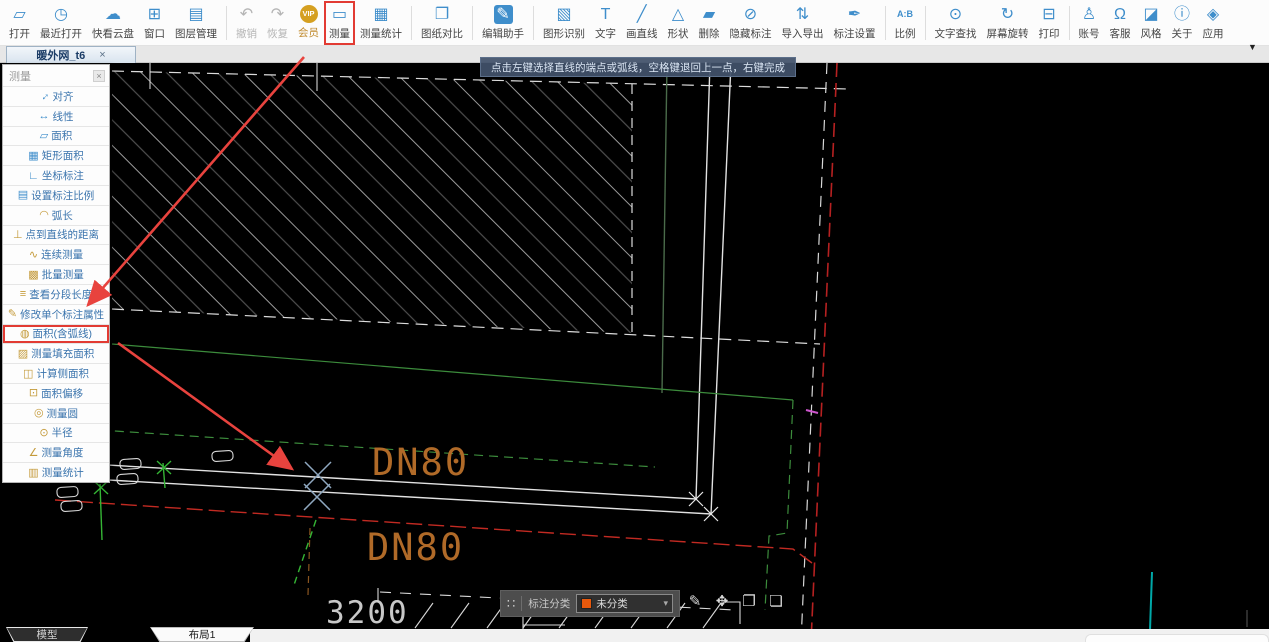  I want to click on toolbar-button-快看云盘: ☁ 快看云盘, so click(113, 23).